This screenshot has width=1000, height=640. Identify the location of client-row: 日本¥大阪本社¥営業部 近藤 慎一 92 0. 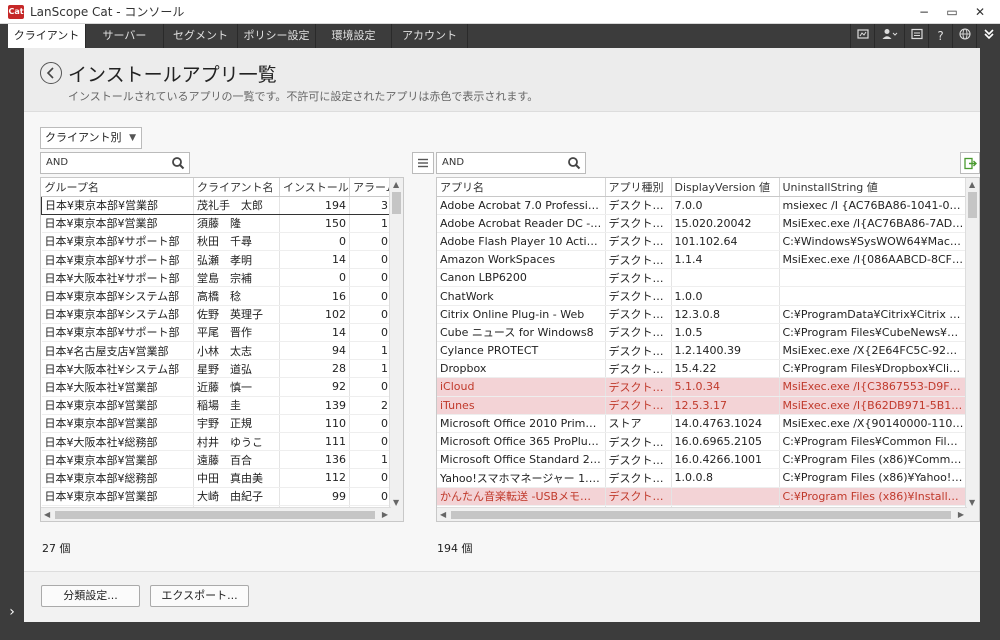
(216, 387).